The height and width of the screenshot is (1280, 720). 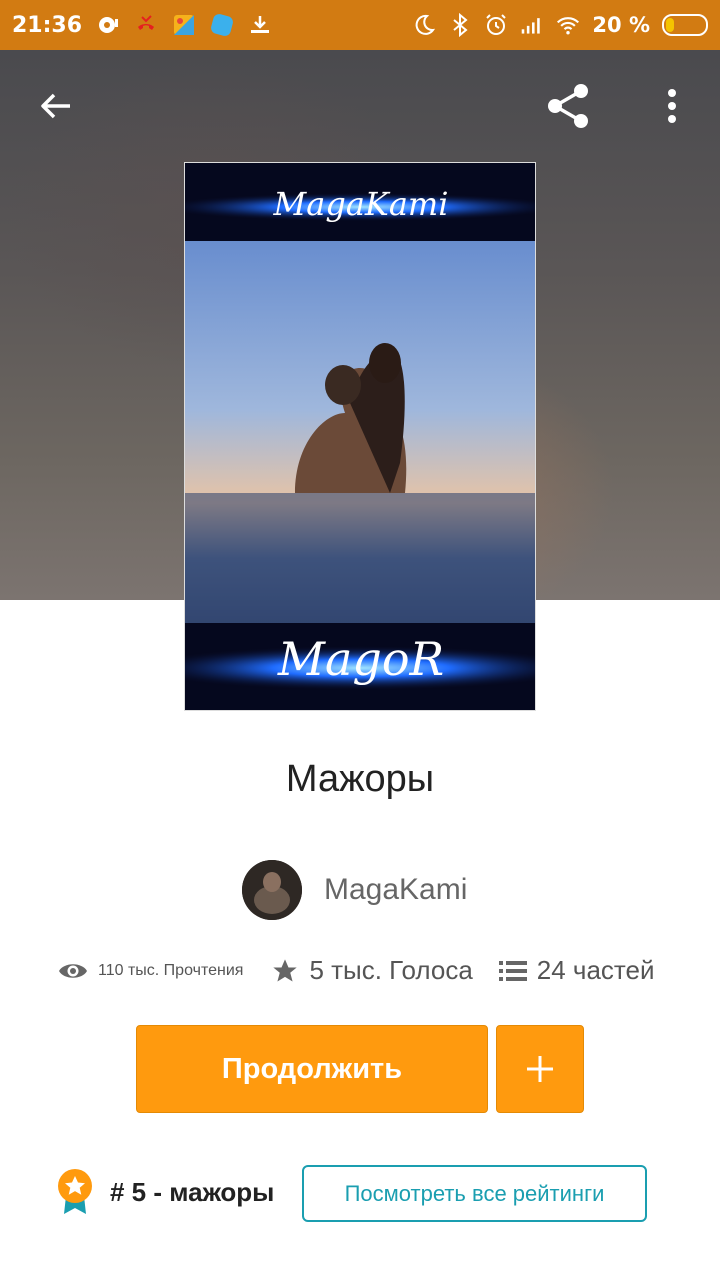 I want to click on view-all-rankings-button: Посмотреть все рейтинги, so click(x=474, y=1193).